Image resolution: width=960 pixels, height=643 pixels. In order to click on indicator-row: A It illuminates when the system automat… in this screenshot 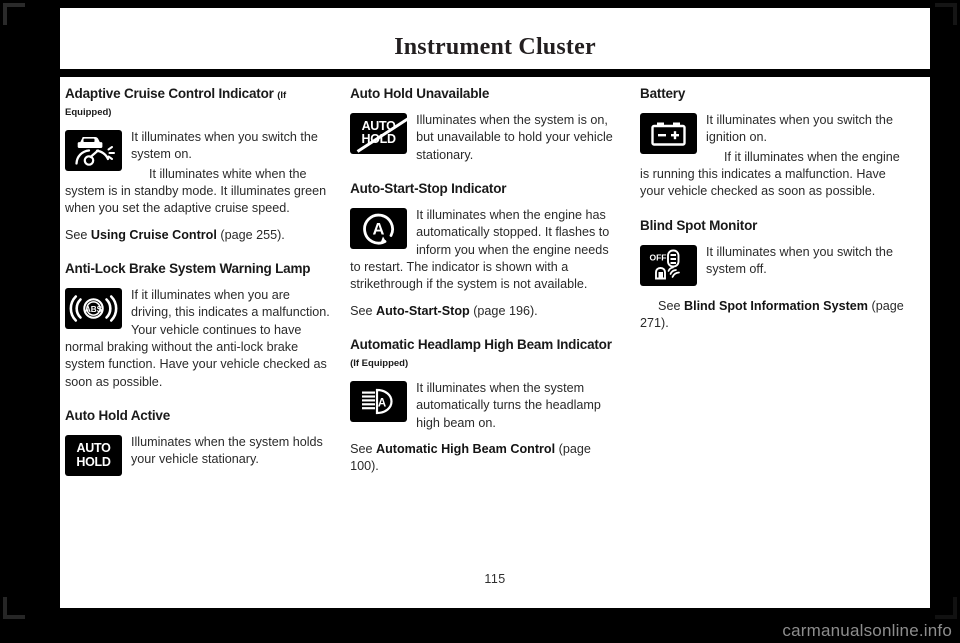, I will do `click(486, 406)`.